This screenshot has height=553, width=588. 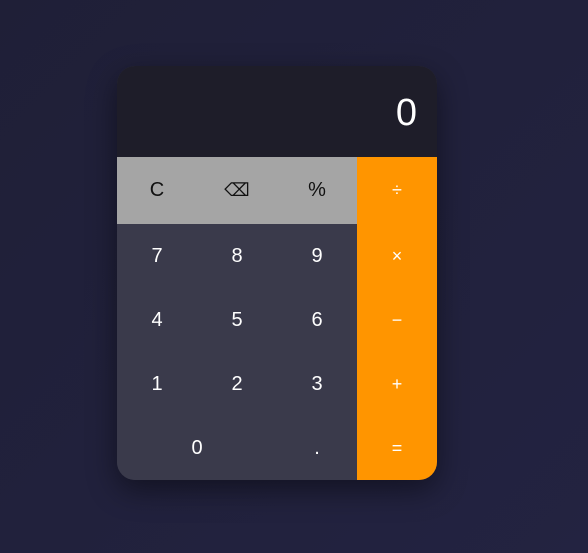 I want to click on multiply-button: ×, so click(x=397, y=256).